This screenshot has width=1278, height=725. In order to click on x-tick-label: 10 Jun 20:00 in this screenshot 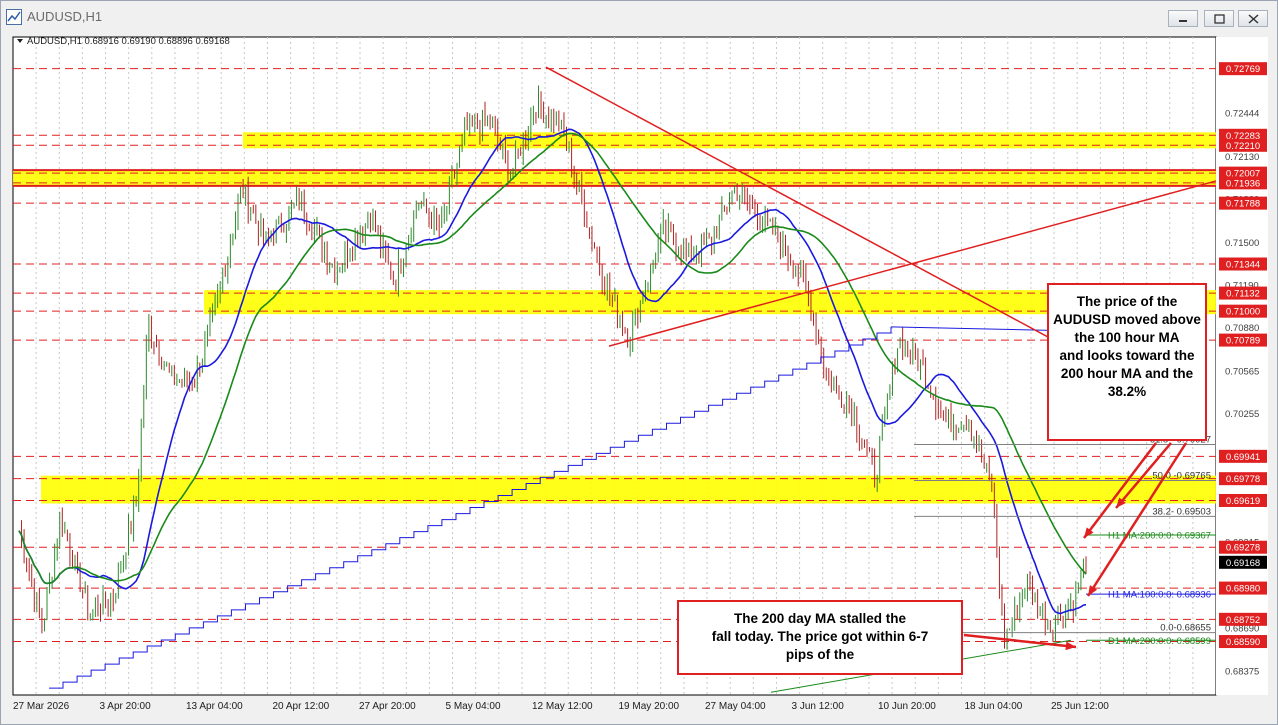, I will do `click(907, 706)`.